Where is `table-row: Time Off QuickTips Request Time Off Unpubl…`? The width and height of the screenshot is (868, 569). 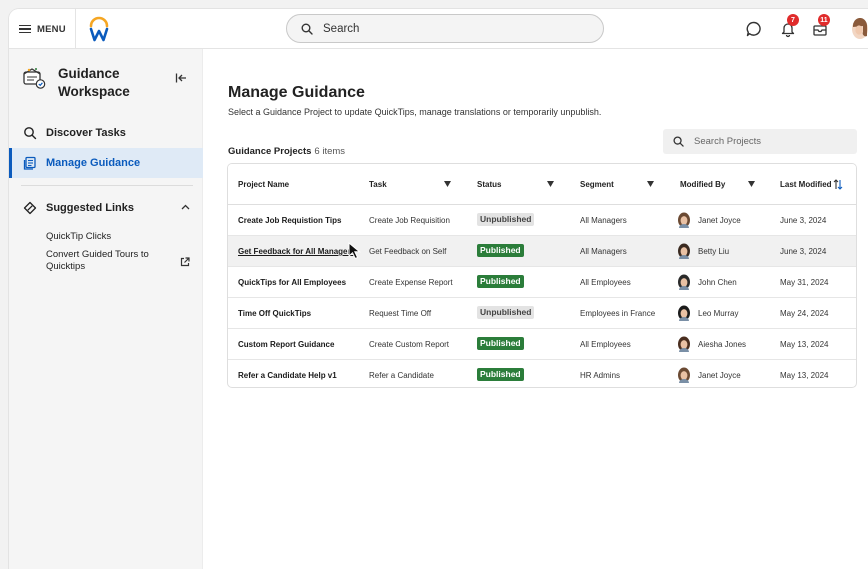 table-row: Time Off QuickTips Request Time Off Unpubl… is located at coordinates (542, 313).